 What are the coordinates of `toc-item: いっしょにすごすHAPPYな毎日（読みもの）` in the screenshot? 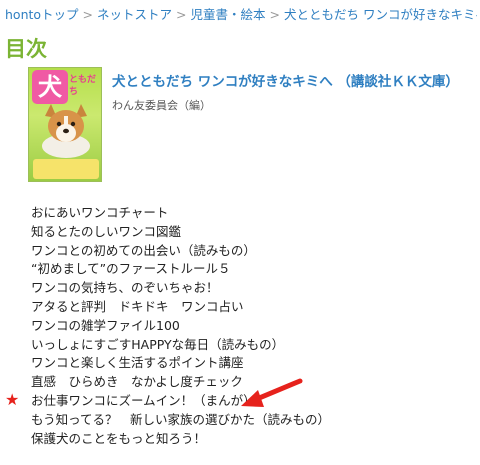 It's located at (158, 344).